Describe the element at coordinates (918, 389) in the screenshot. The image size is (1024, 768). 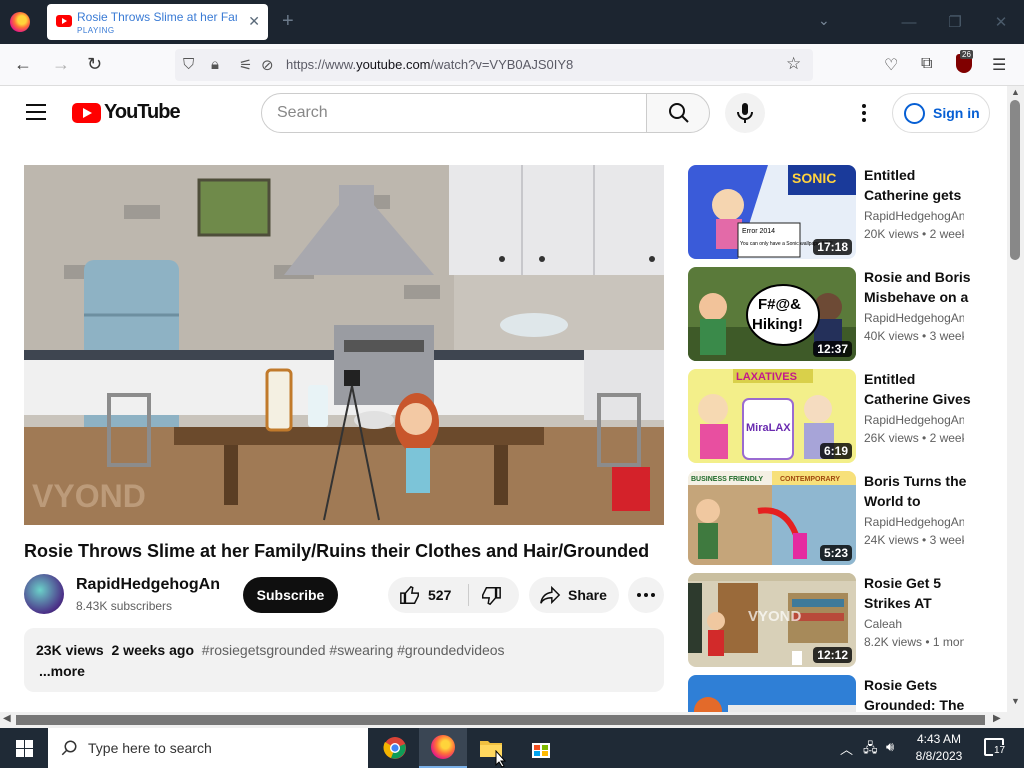
I see `recommendation-title: Entitled Catherine Gives Laxatives` at that location.